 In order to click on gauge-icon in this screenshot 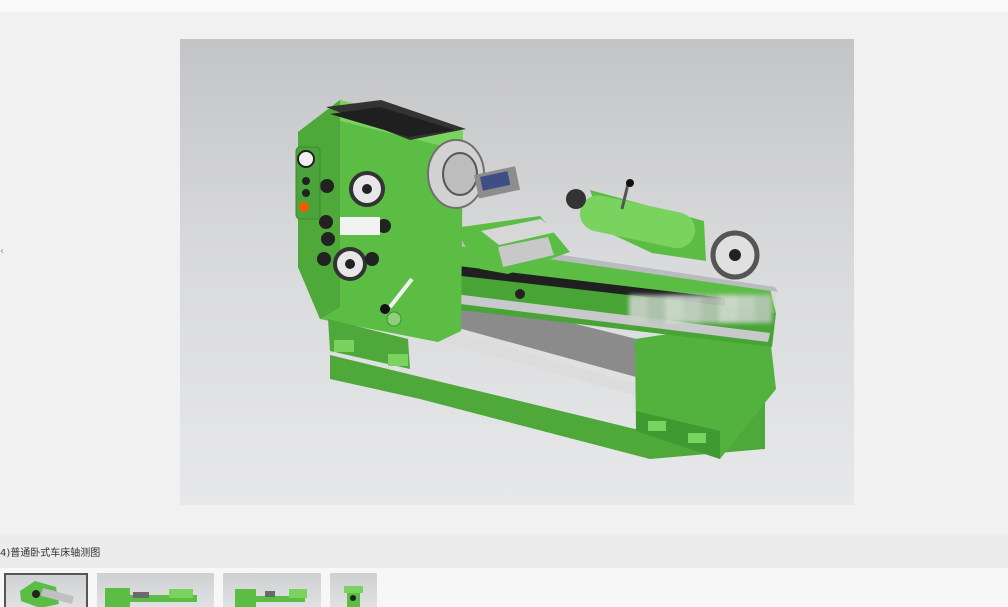, I will do `click(306, 159)`.